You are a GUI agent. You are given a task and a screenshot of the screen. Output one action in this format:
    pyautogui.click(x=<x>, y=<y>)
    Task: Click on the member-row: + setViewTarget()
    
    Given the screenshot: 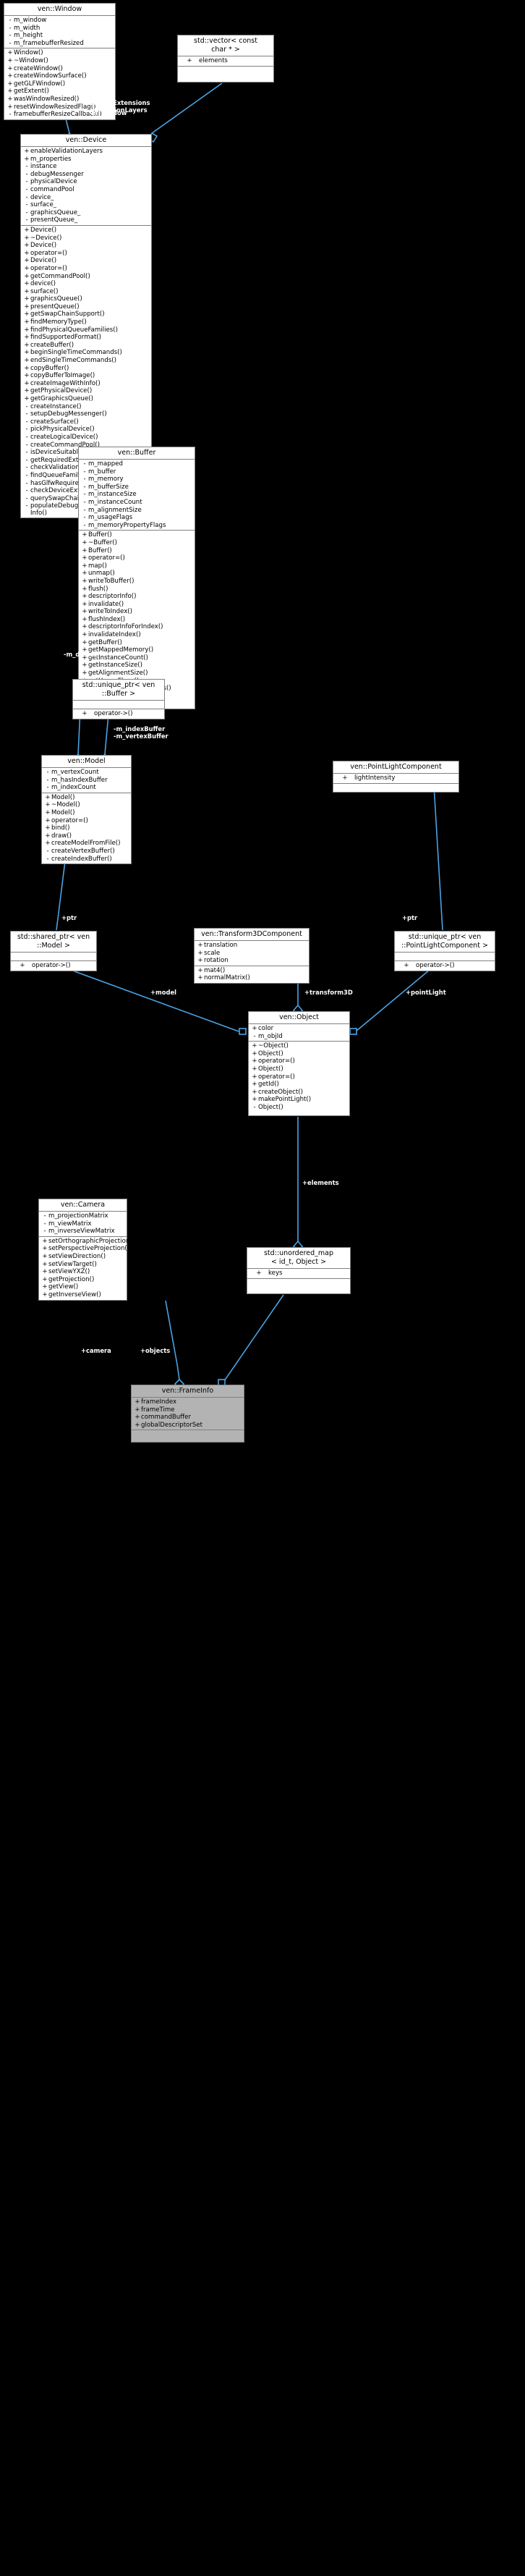 What is the action you would take?
    pyautogui.click(x=83, y=1265)
    